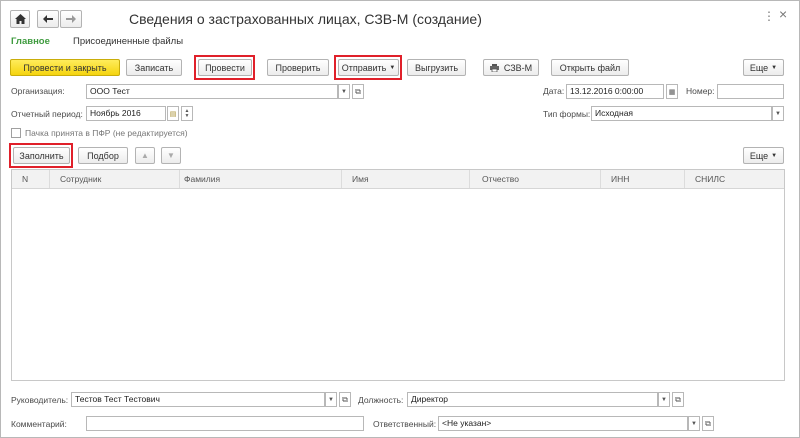  Describe the element at coordinates (681, 113) in the screenshot. I see `form-type-field: Исходная` at that location.